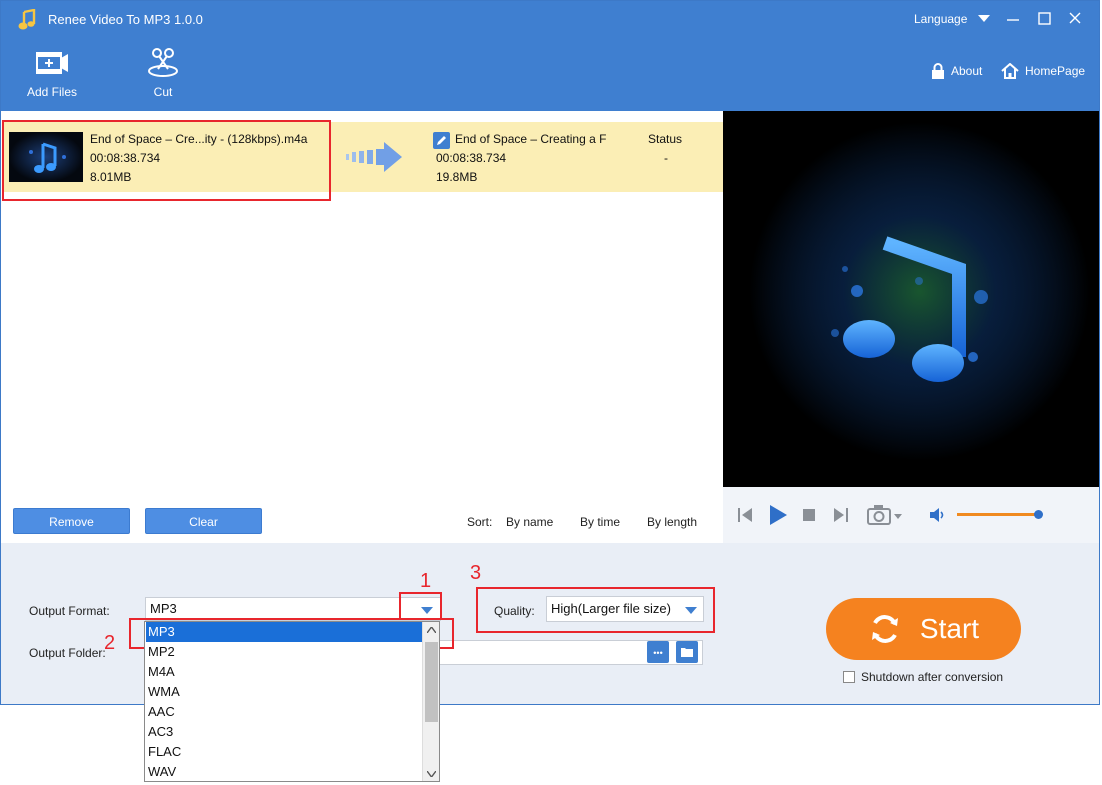 The width and height of the screenshot is (1102, 785). What do you see at coordinates (441, 140) in the screenshot?
I see `edit-output-name-icon` at bounding box center [441, 140].